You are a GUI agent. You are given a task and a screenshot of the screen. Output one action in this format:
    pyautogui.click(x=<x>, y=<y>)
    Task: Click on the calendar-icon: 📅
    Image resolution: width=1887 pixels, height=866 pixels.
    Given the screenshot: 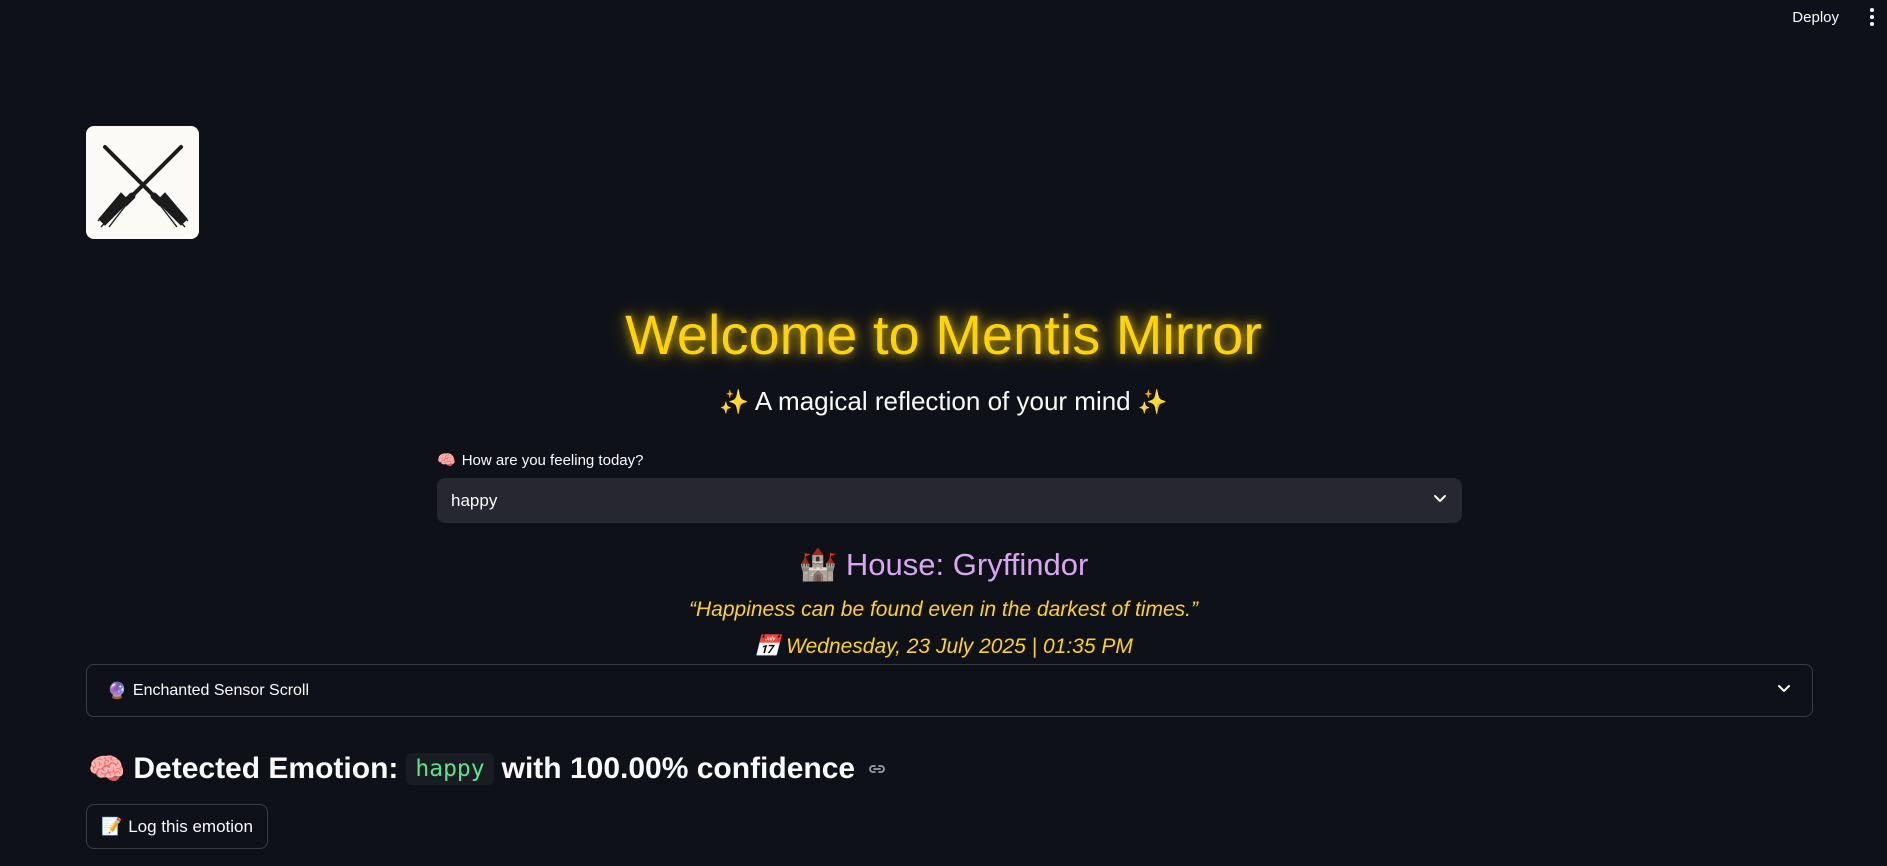 What is the action you would take?
    pyautogui.click(x=767, y=646)
    